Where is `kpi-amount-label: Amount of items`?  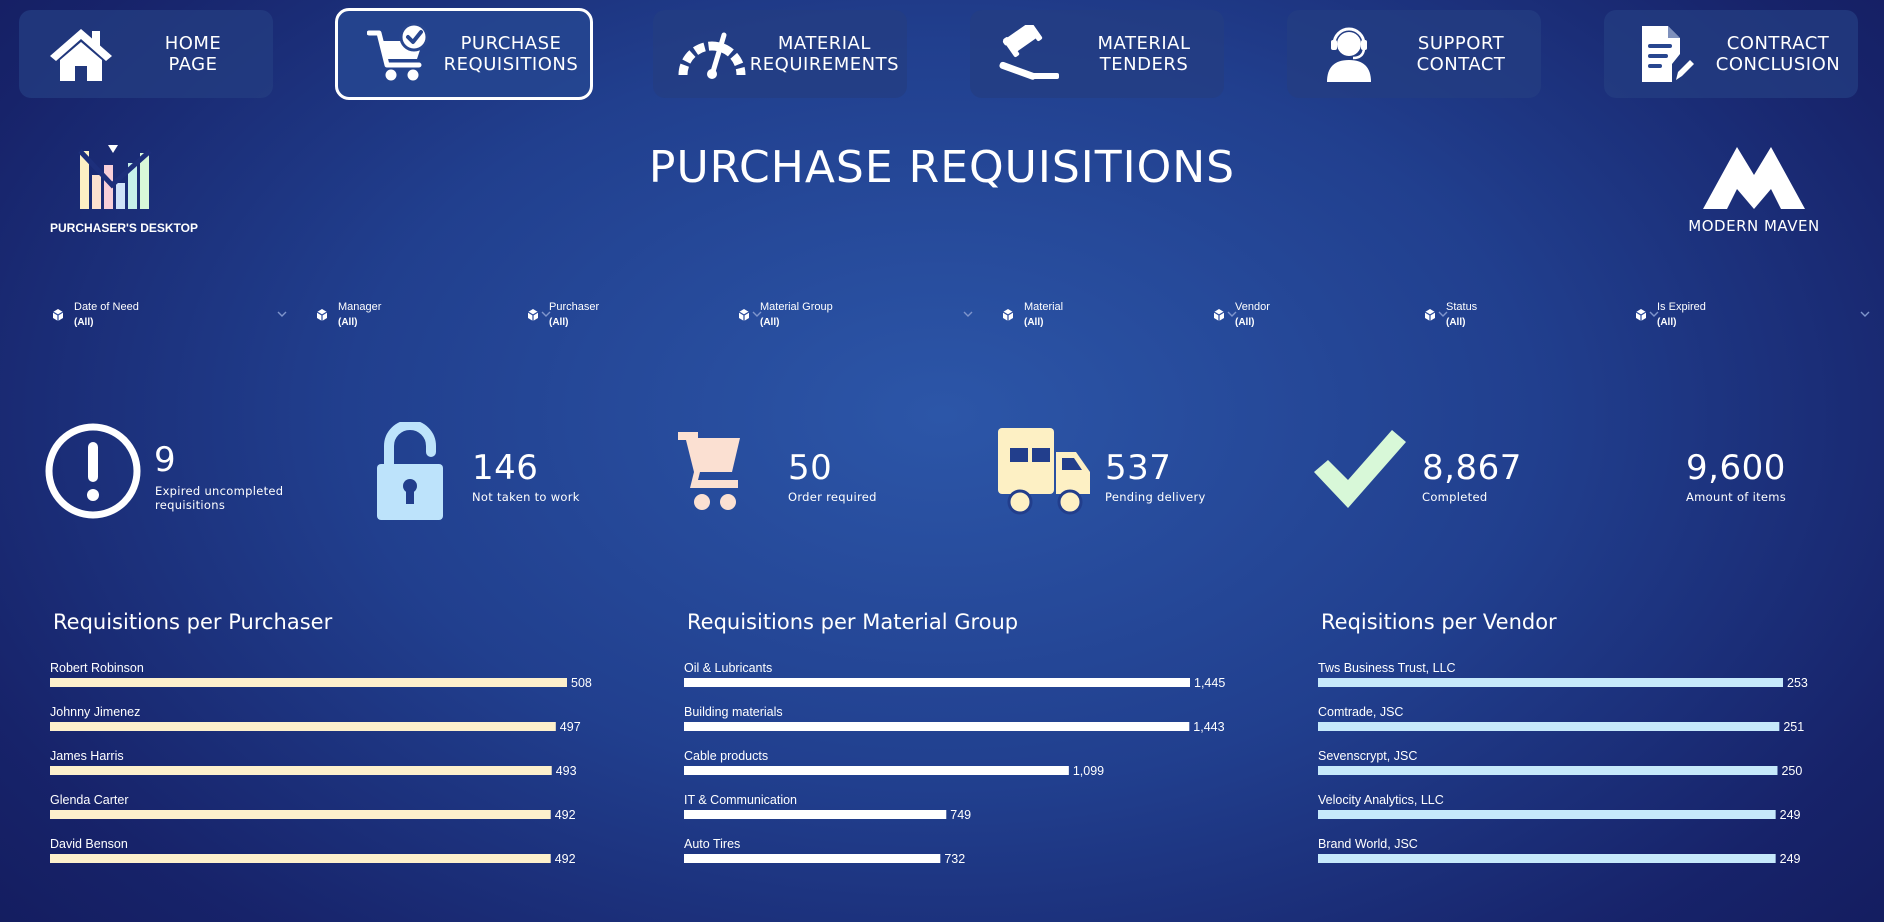
kpi-amount-label: Amount of items is located at coordinates (1736, 497).